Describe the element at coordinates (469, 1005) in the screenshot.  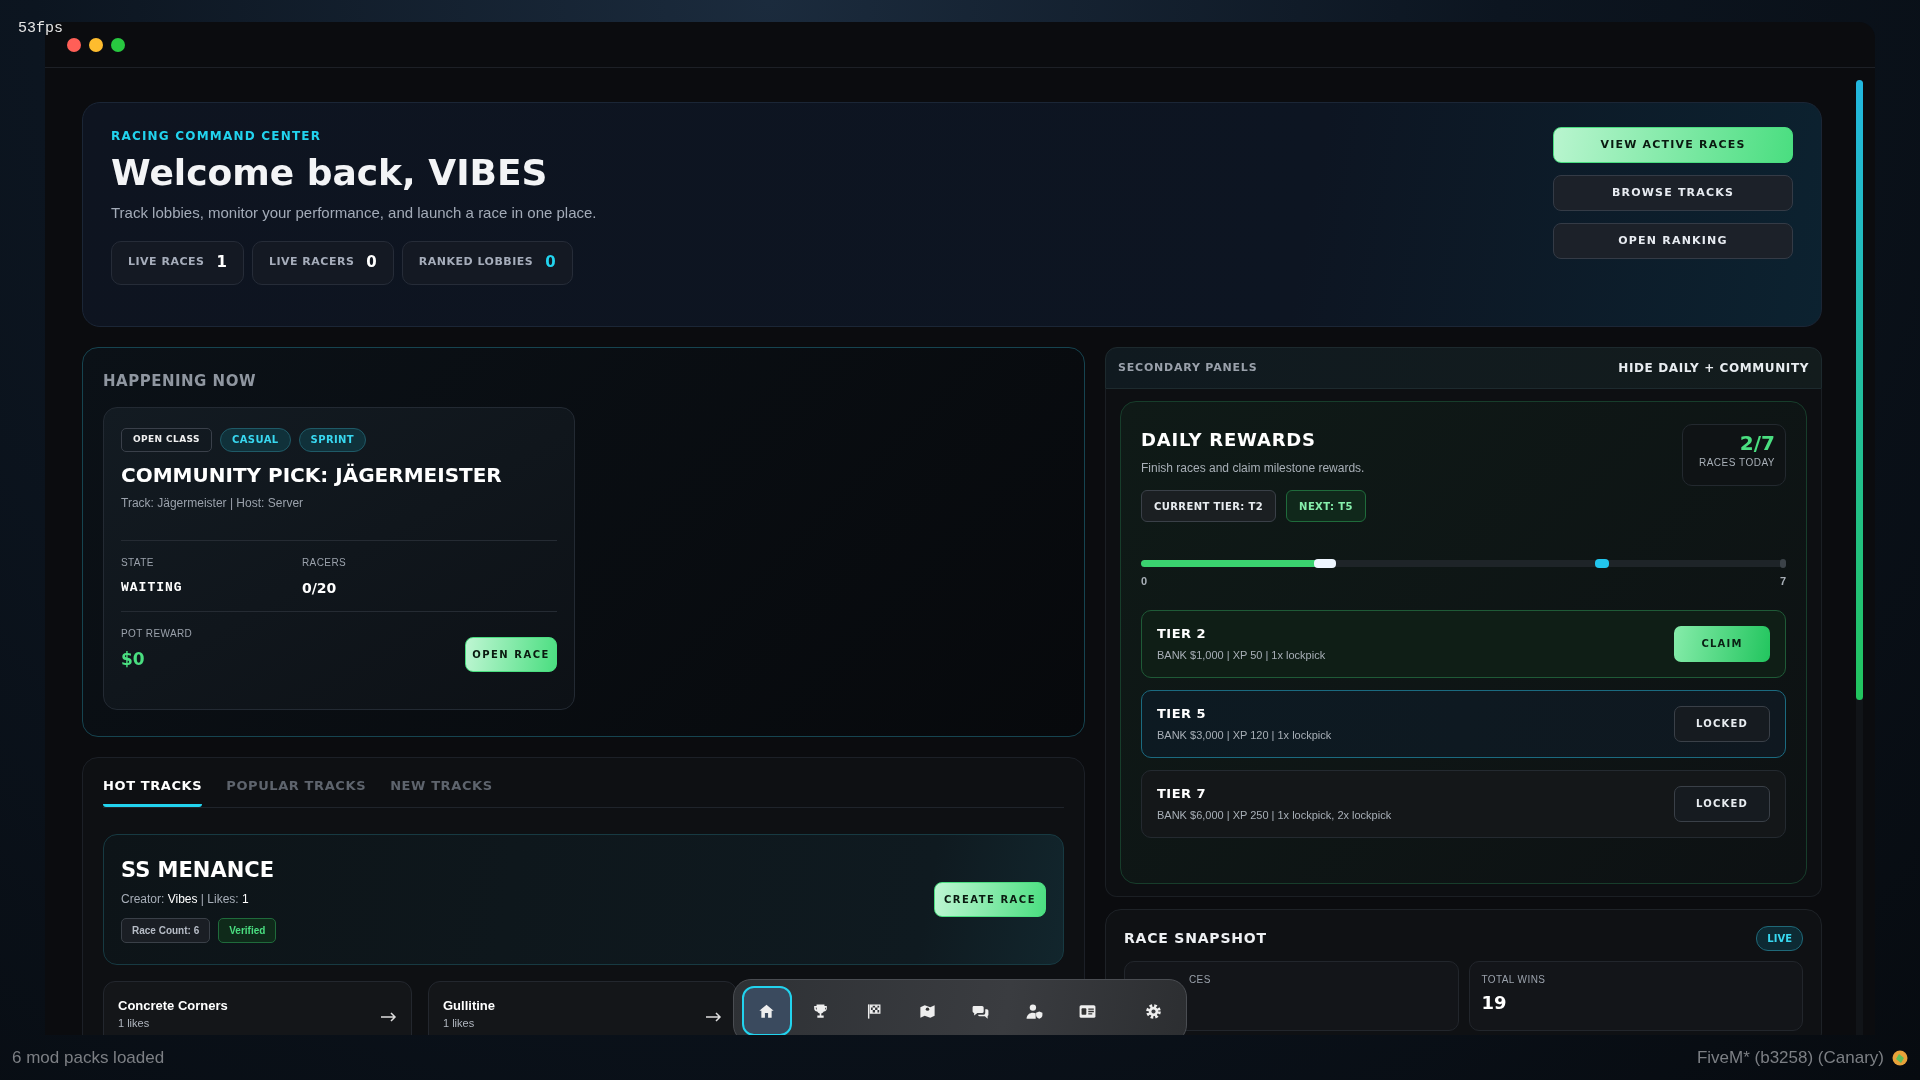
I see `track-name: Gullitine` at that location.